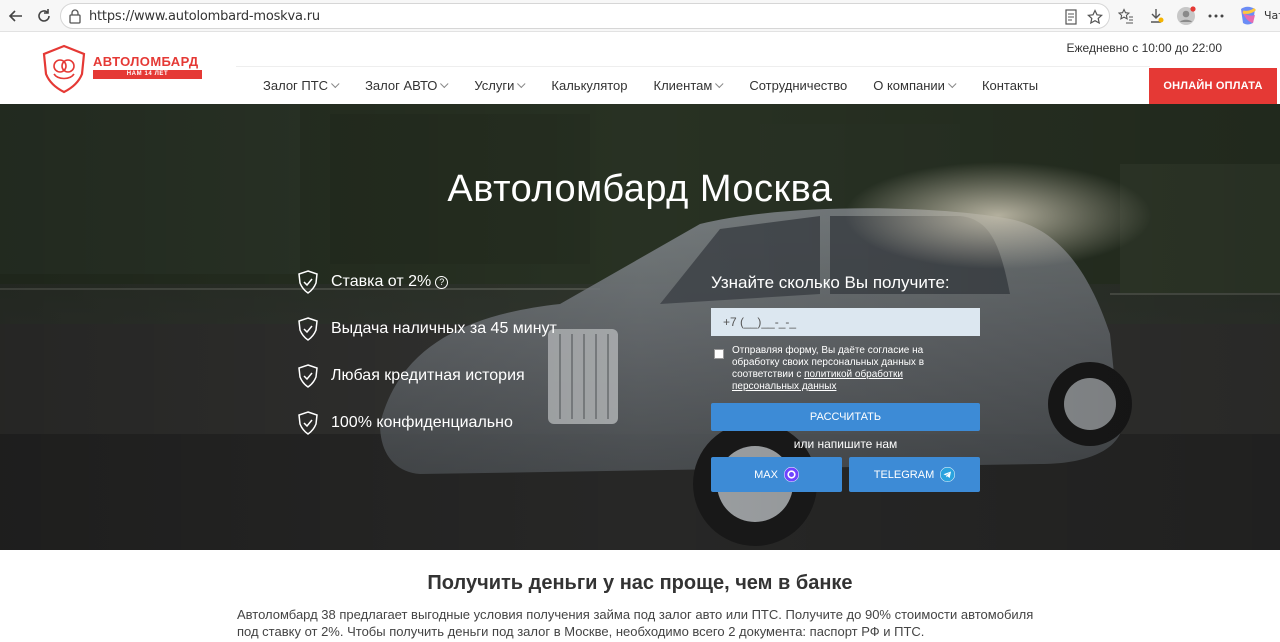 This screenshot has width=1280, height=642. What do you see at coordinates (1126, 16) in the screenshot?
I see `favorites-icon` at bounding box center [1126, 16].